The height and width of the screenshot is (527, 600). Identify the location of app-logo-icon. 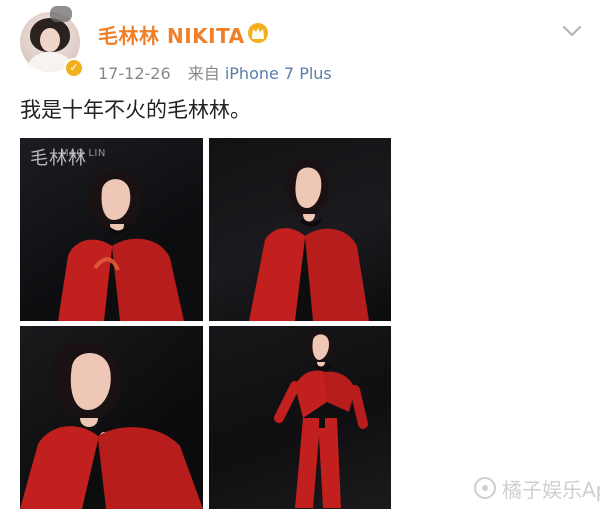
(485, 488).